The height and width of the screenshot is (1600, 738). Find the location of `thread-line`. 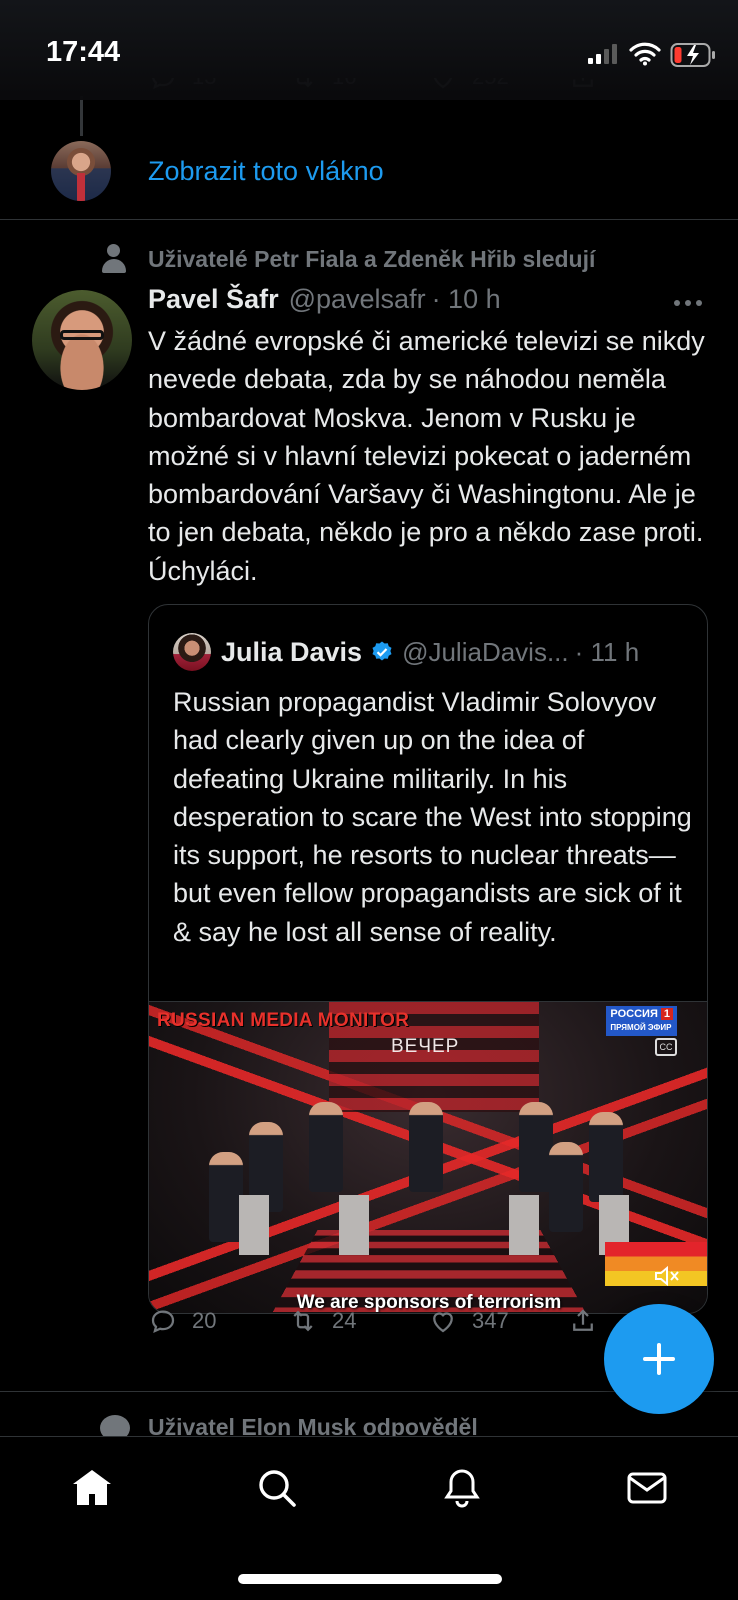

thread-line is located at coordinates (81, 116).